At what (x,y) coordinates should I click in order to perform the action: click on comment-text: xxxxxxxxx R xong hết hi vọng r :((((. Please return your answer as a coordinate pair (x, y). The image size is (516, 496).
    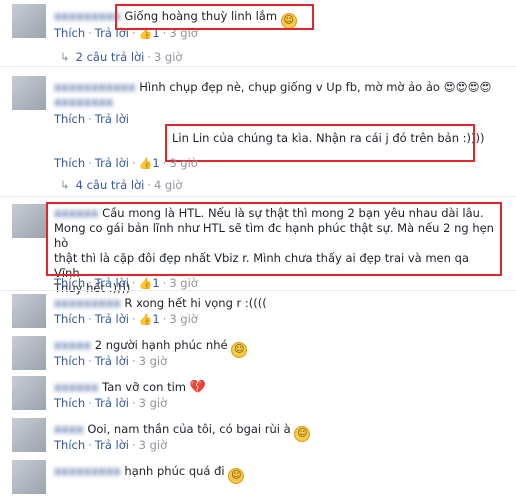
    Looking at the image, I should click on (160, 303).